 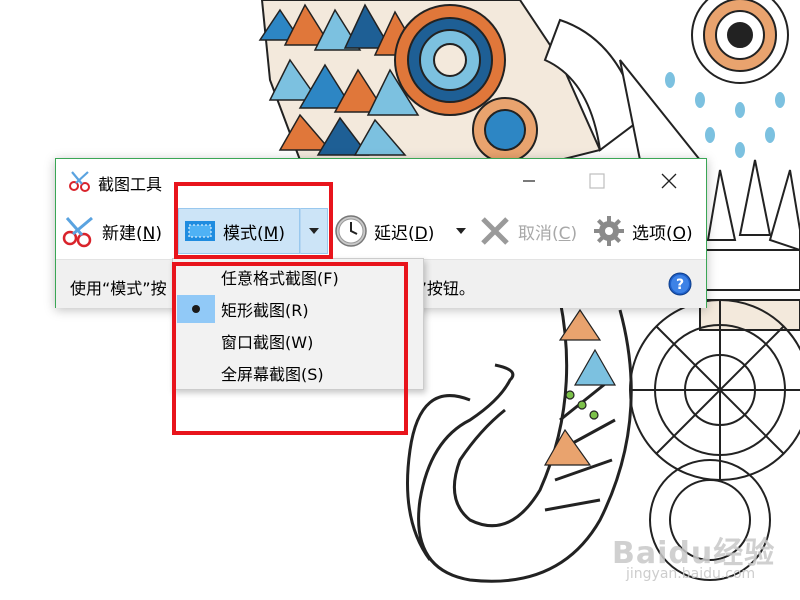 I want to click on options-button: 选项(O), so click(x=642, y=231).